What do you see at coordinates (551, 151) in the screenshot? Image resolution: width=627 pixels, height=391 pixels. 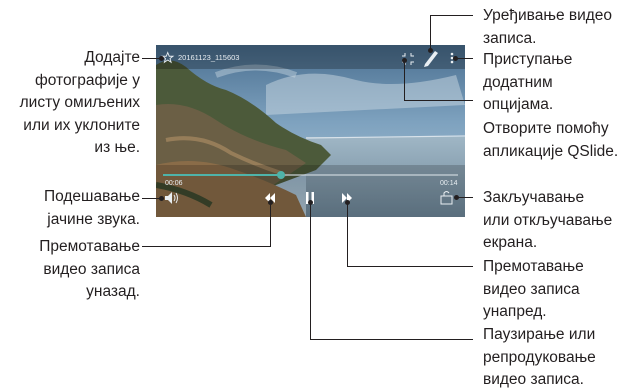 I see `callout-qslide-line: апликације QSlide.` at bounding box center [551, 151].